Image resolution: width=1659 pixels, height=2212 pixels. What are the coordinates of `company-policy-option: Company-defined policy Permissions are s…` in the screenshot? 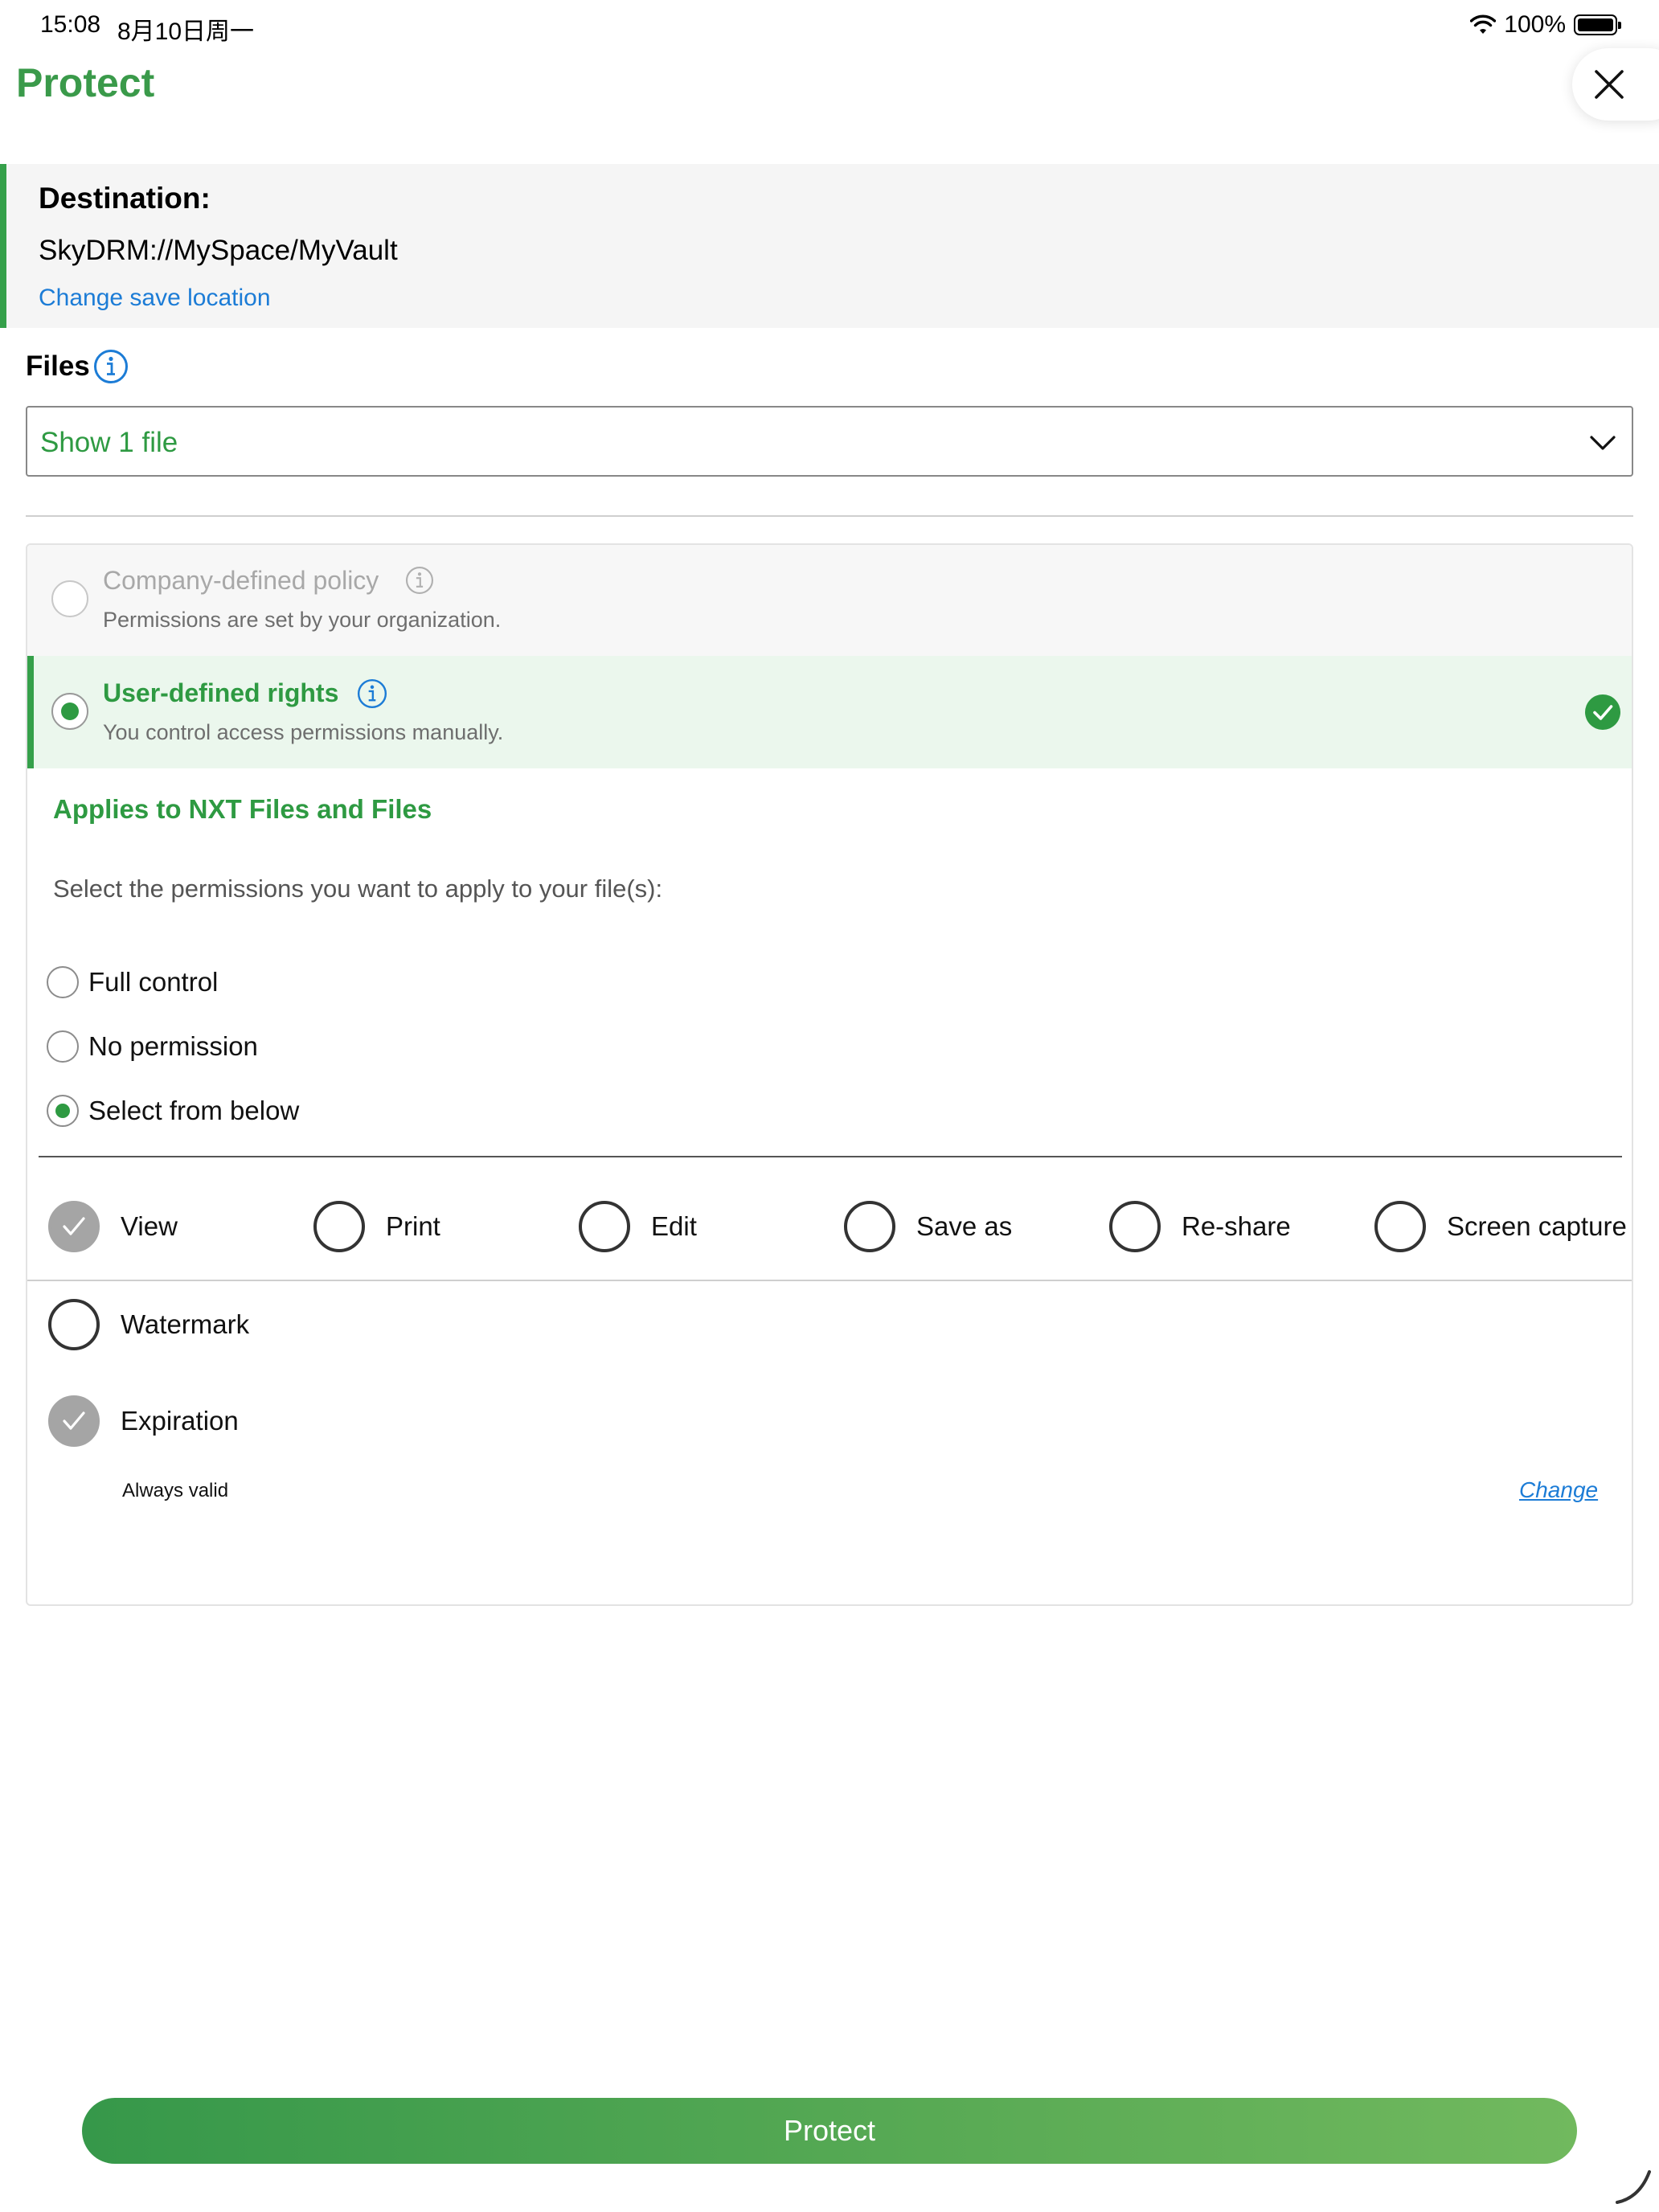 It's located at (829, 600).